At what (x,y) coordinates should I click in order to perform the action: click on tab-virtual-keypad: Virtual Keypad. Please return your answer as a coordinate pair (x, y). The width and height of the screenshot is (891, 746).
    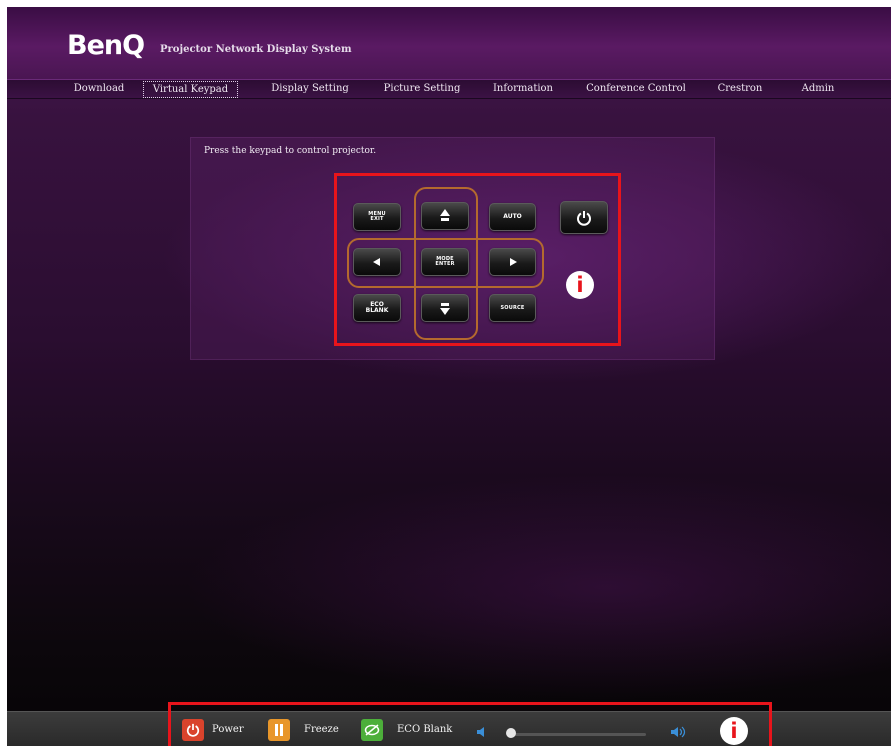
    Looking at the image, I should click on (190, 89).